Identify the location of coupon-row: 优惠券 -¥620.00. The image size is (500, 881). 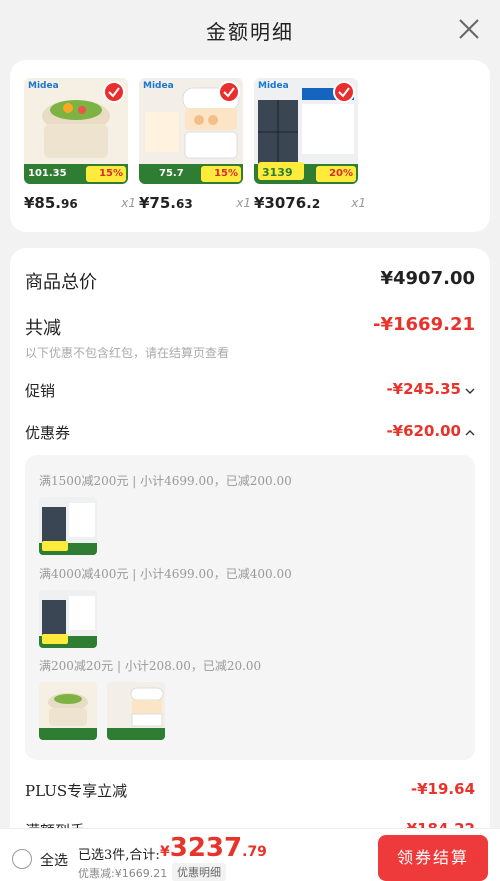
(250, 433).